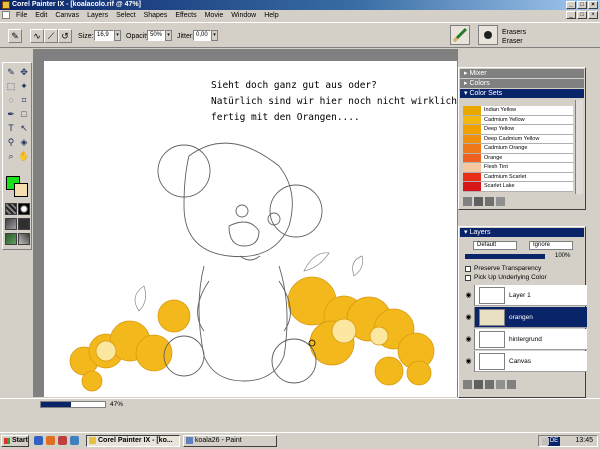 The height and width of the screenshot is (449, 600). I want to click on brush-variant-icon, so click(488, 35).